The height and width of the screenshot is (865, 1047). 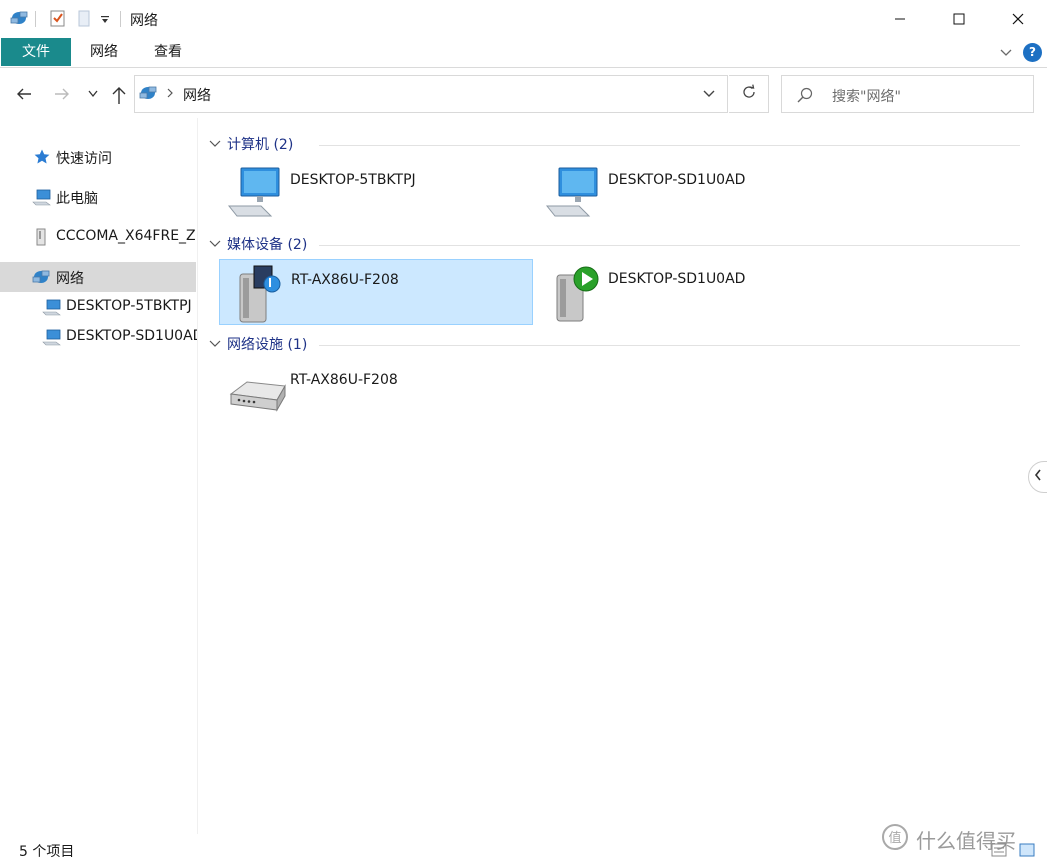 What do you see at coordinates (93, 96) in the screenshot?
I see `recent-locations-chevron-icon` at bounding box center [93, 96].